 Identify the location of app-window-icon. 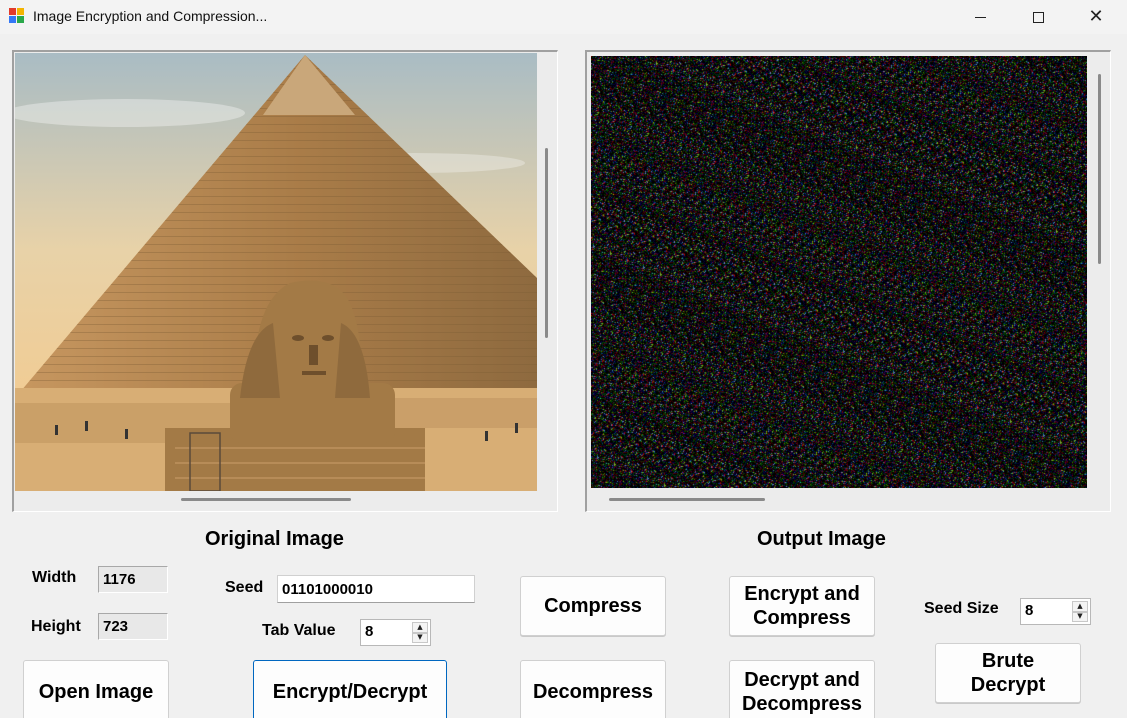
(17, 16).